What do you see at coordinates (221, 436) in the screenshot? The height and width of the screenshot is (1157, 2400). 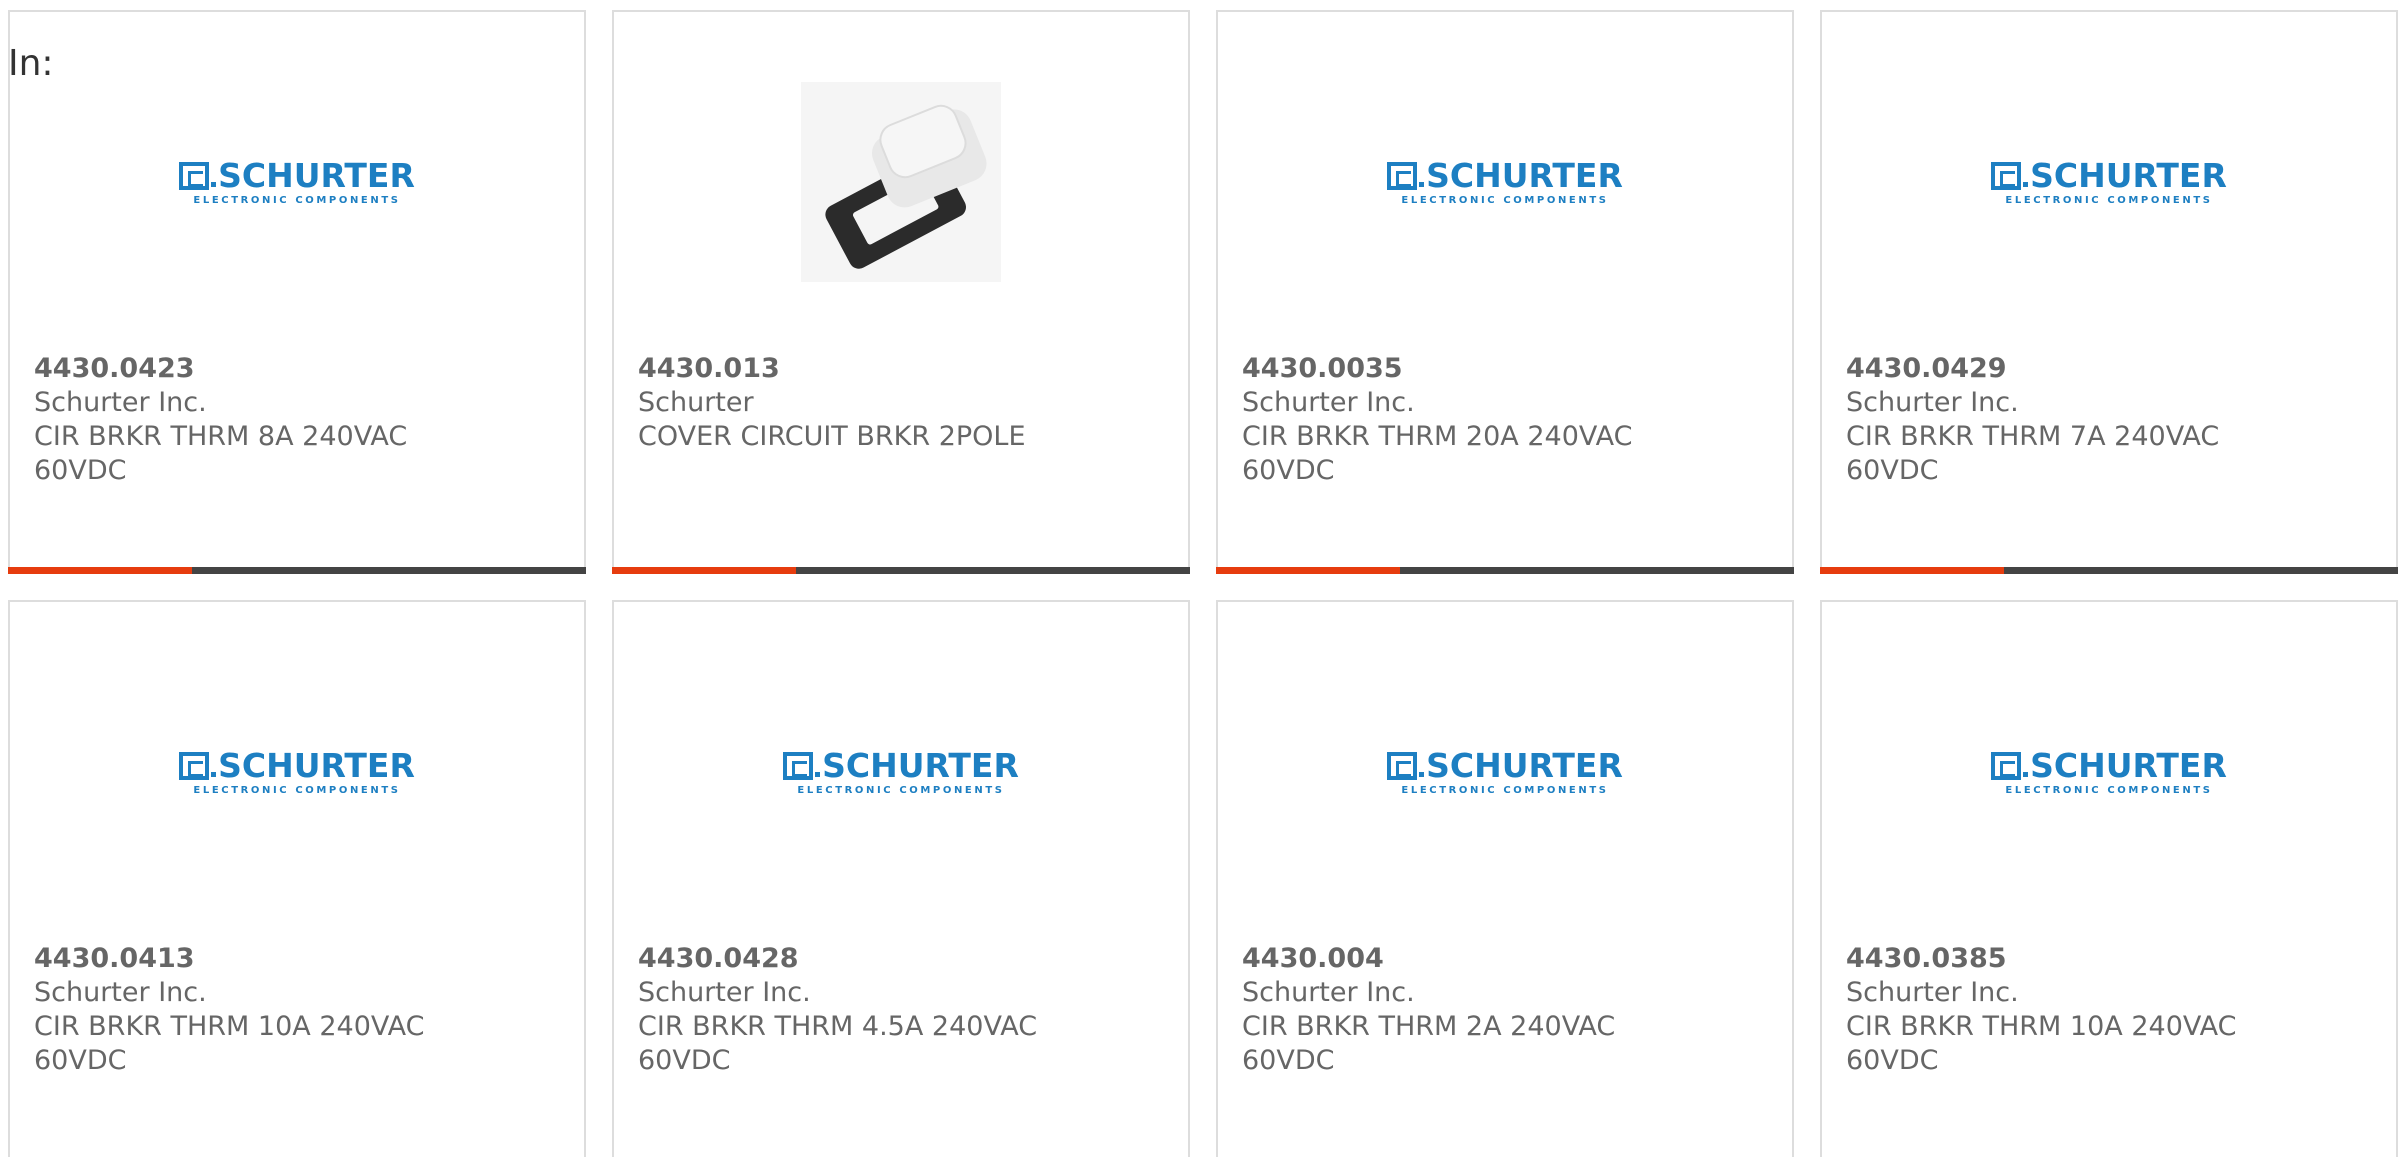 I see `description-line-1: CIR BRKR THRM 8A 240VAC` at bounding box center [221, 436].